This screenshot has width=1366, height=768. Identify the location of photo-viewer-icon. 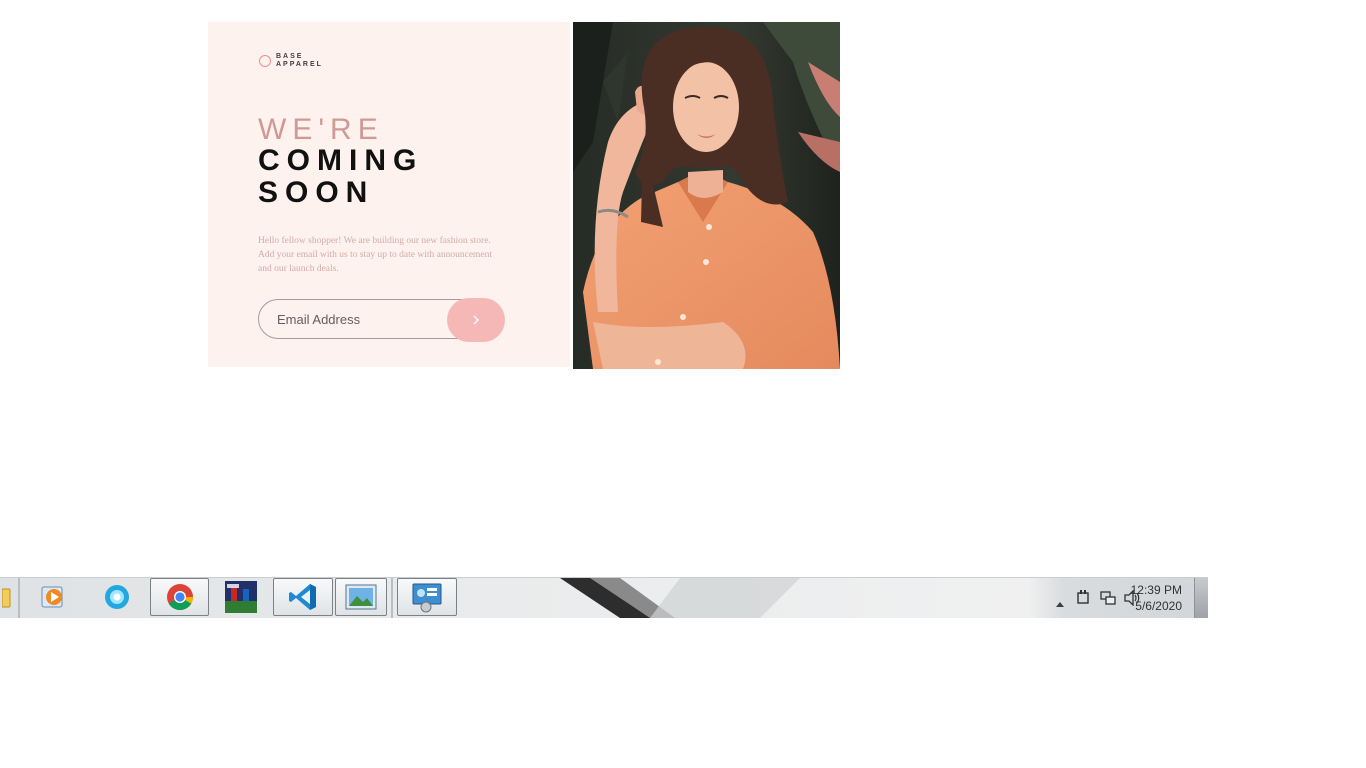
(361, 597).